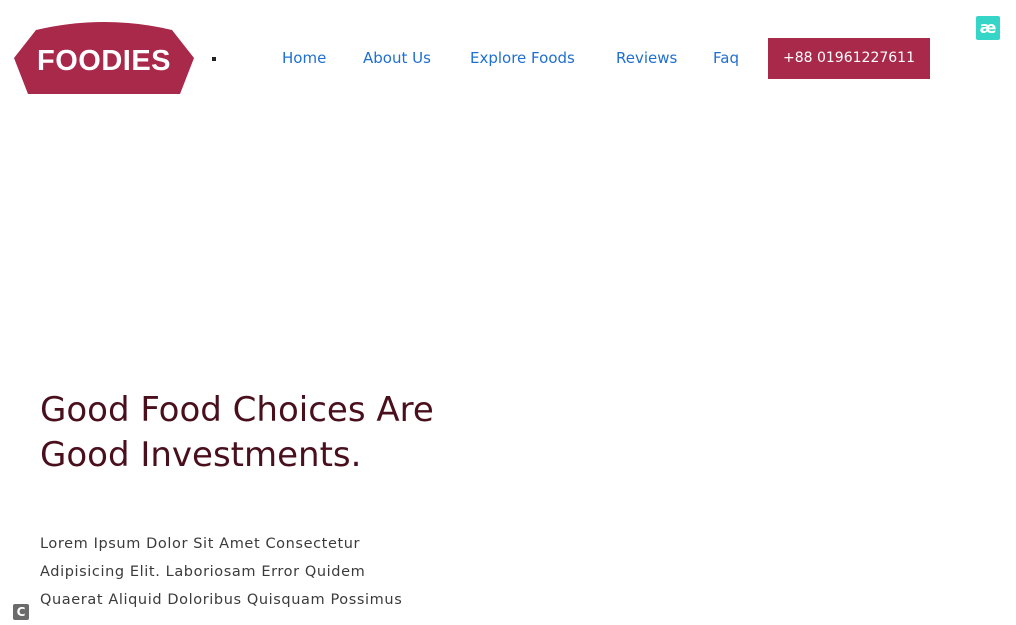 This screenshot has height=625, width=1016. I want to click on nav-faq: Faq, so click(726, 58).